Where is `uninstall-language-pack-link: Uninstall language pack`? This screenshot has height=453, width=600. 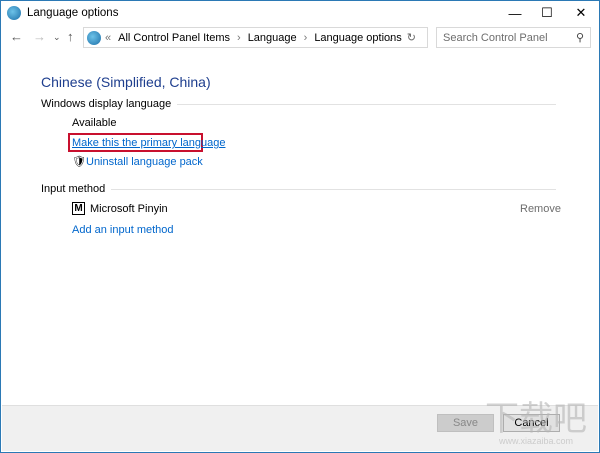 uninstall-language-pack-link: Uninstall language pack is located at coordinates (144, 162).